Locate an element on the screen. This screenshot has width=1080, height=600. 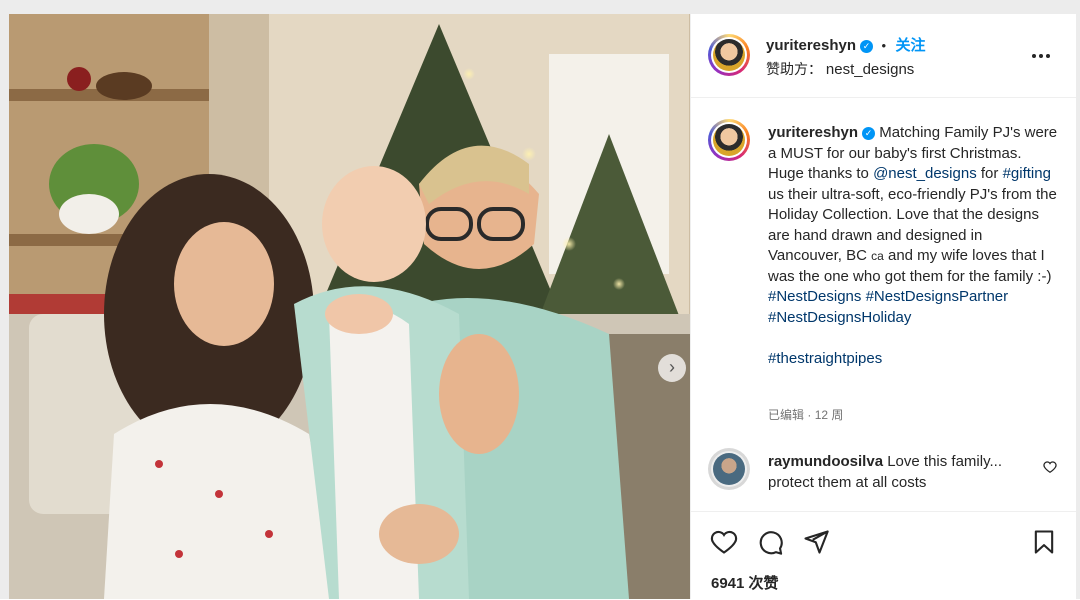
hashtag-nestdesigns: #NestDesigns is located at coordinates (814, 296).